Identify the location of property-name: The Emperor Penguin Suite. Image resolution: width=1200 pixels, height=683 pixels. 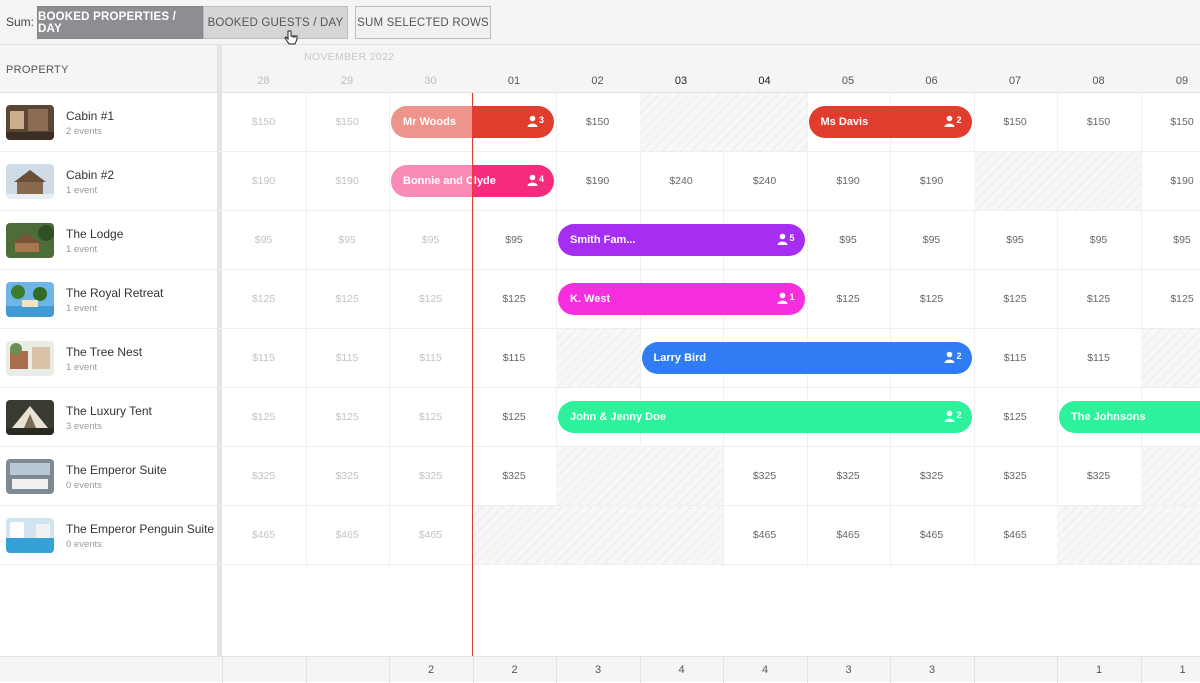
(140, 529).